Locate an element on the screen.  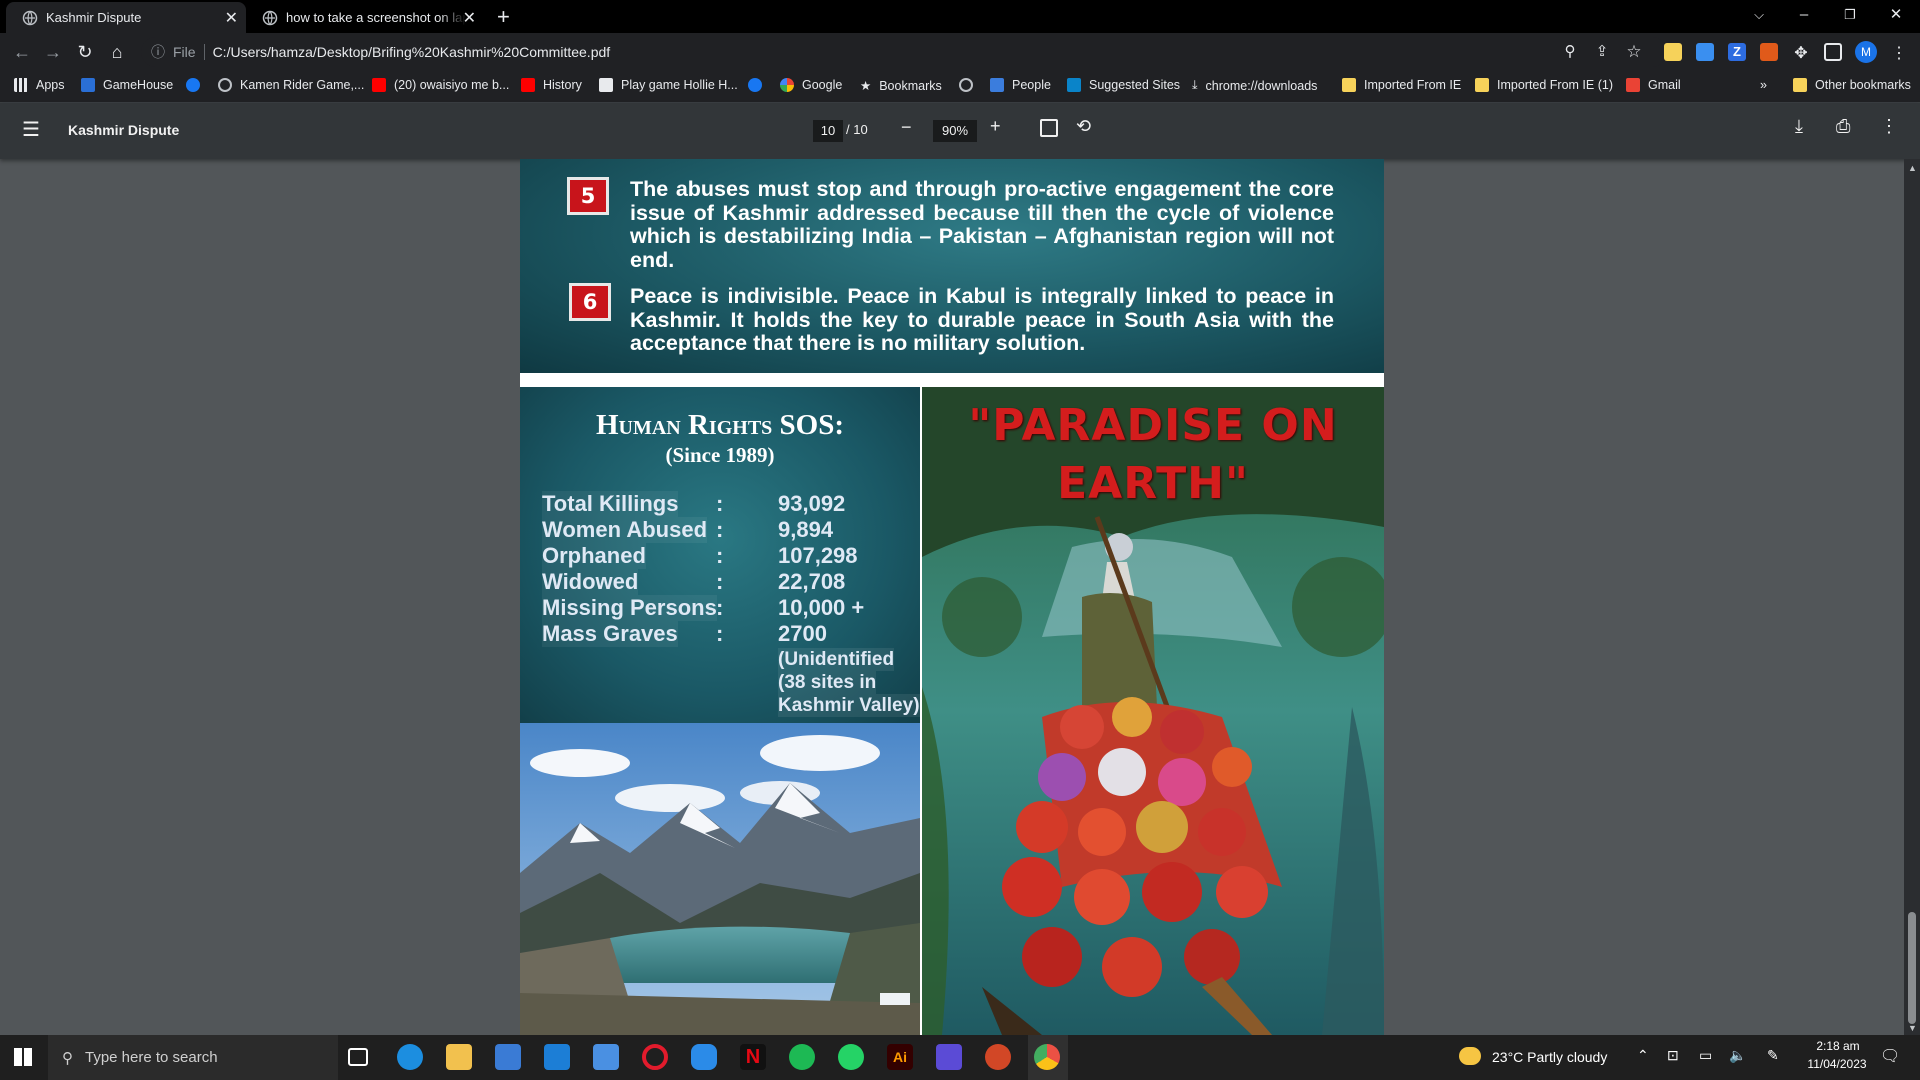
notifications-icon: 🗨 is located at coordinates (1890, 1056).